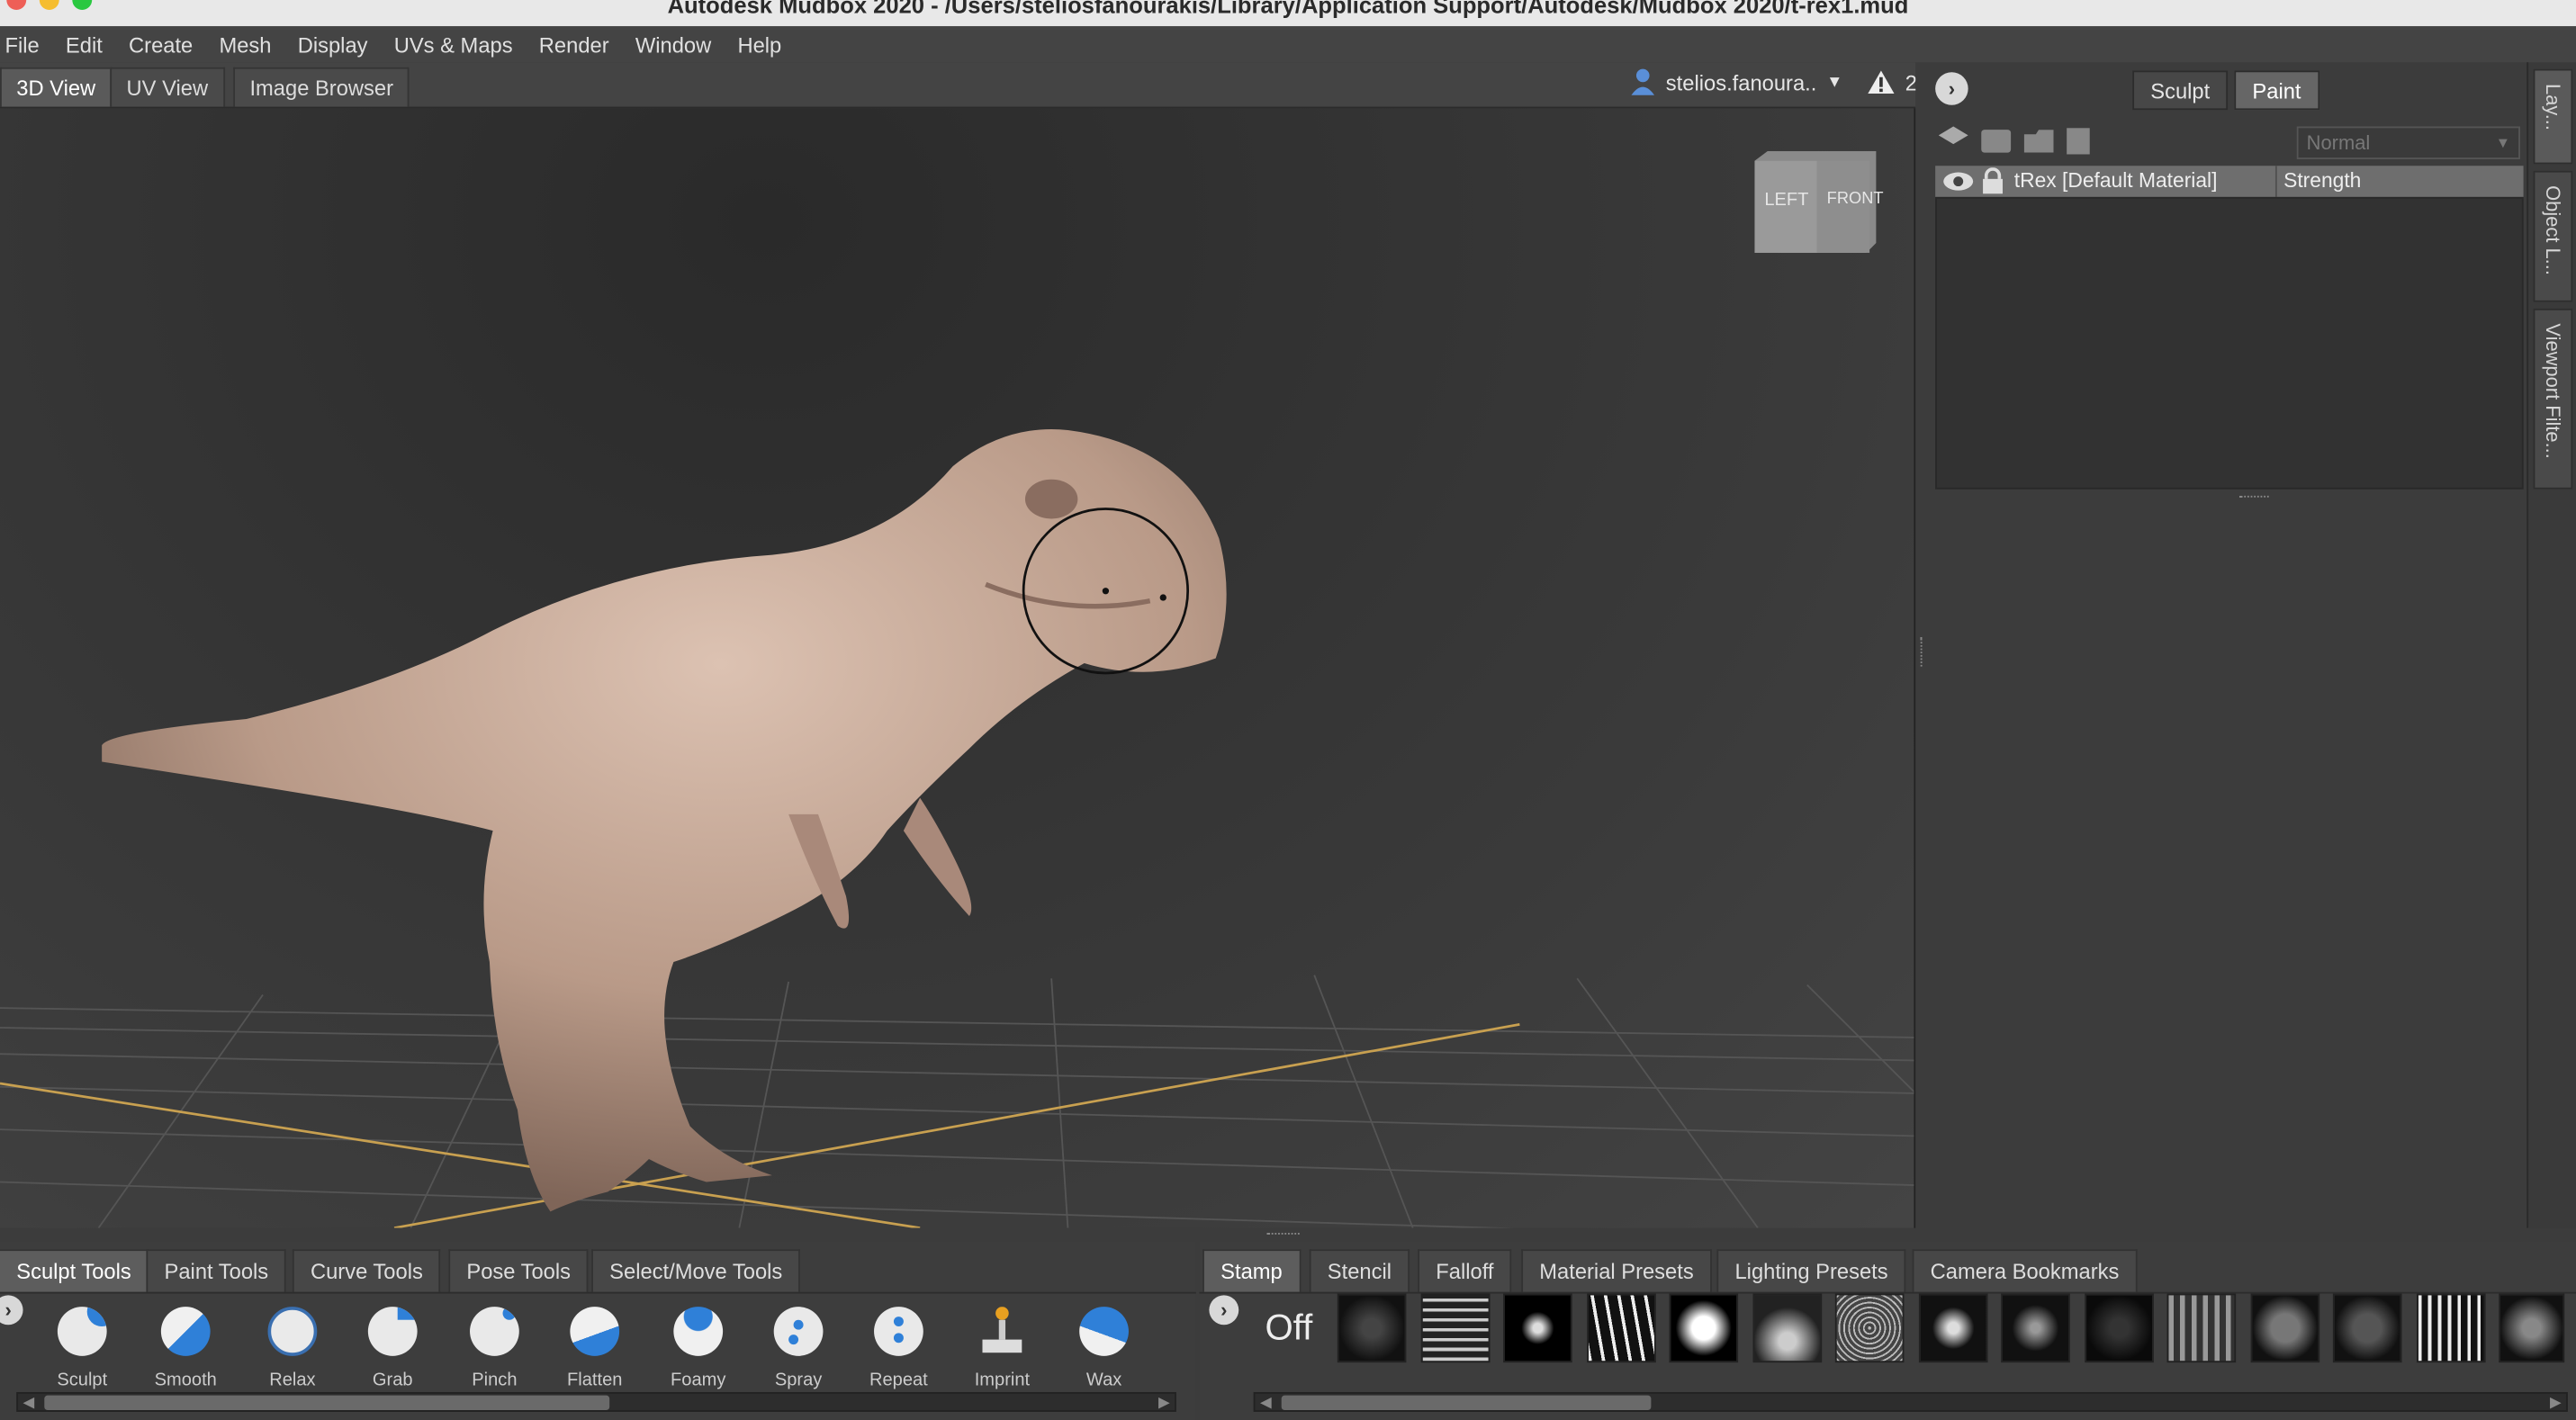  I want to click on tab-pose-tools: Pose Tools, so click(519, 1270).